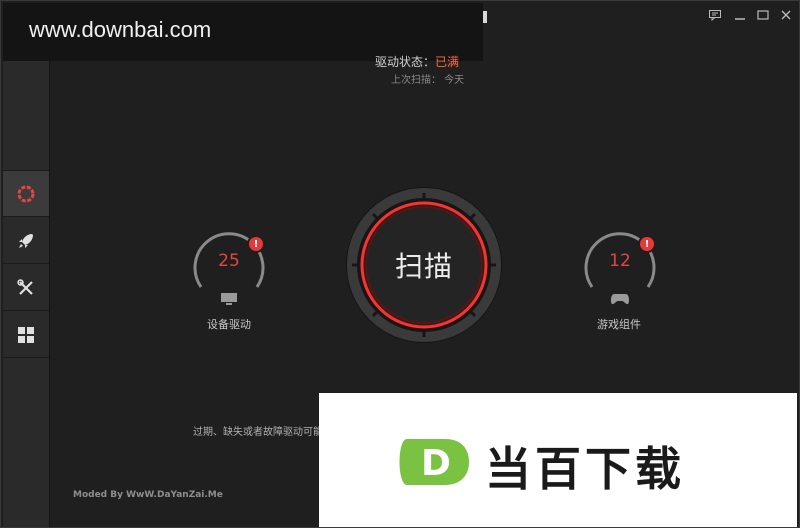 The image size is (800, 528). I want to click on scan-ring: 扫描, so click(424, 265).